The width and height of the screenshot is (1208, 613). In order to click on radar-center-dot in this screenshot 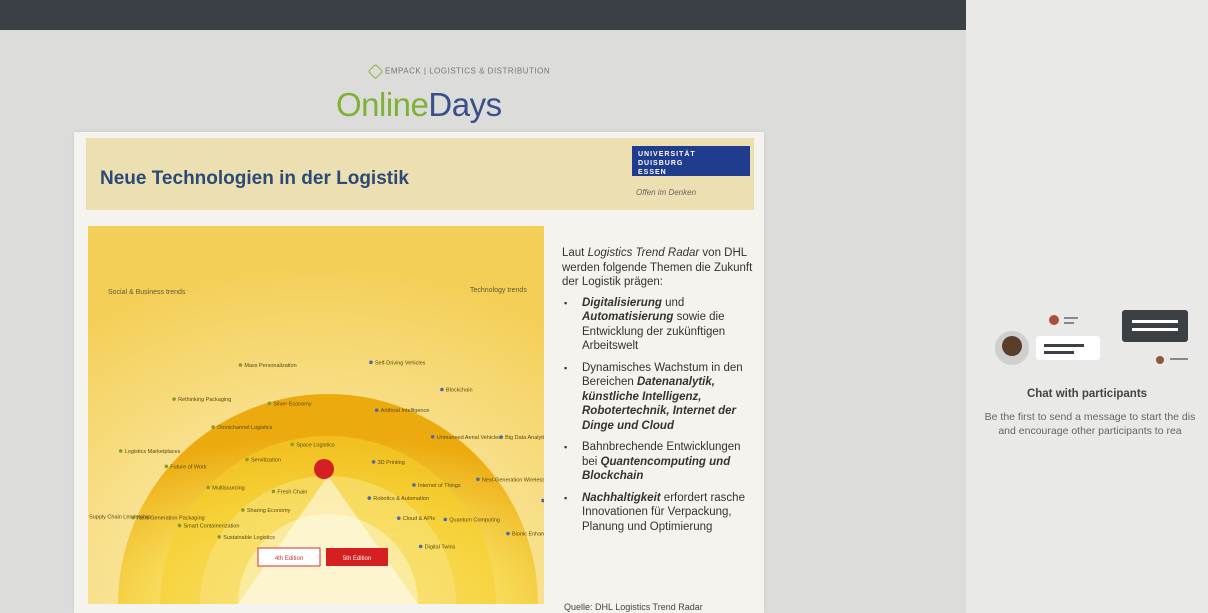, I will do `click(324, 469)`.